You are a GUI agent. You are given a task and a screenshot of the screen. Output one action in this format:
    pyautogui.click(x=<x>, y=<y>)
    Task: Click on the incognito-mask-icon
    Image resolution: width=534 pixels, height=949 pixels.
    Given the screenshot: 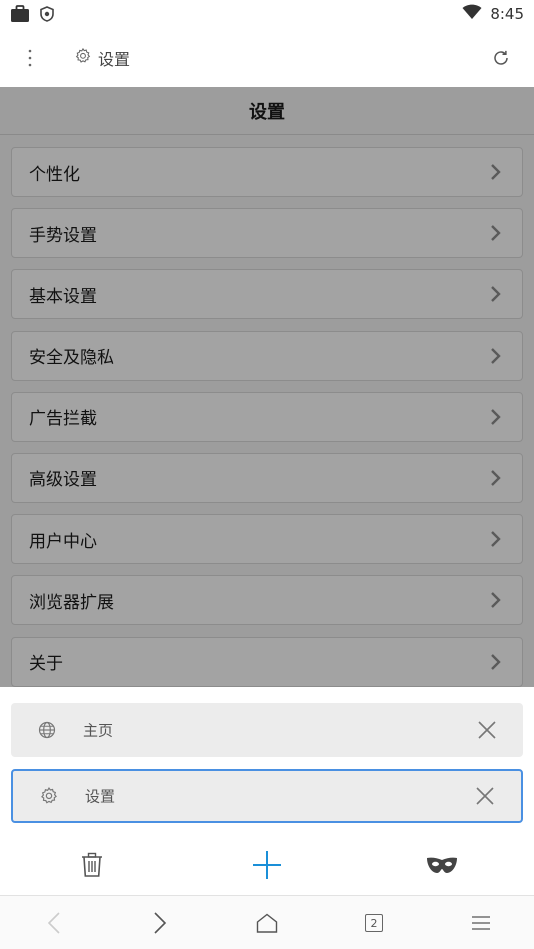 What is the action you would take?
    pyautogui.click(x=442, y=865)
    